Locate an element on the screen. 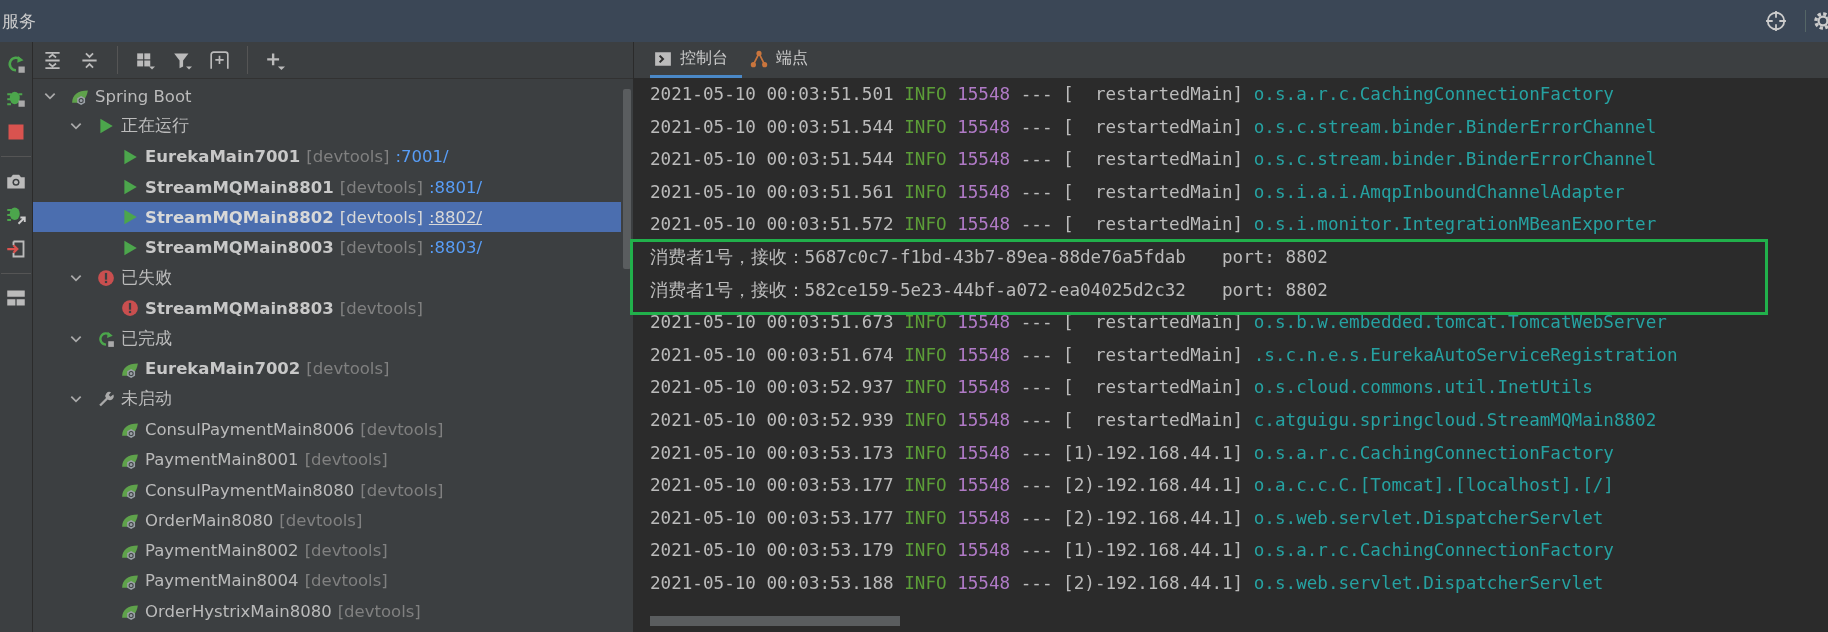 Image resolution: width=1828 pixels, height=632 pixels. tree-item: StreamMQMain8802 [devtools] :8802/ is located at coordinates (327, 217).